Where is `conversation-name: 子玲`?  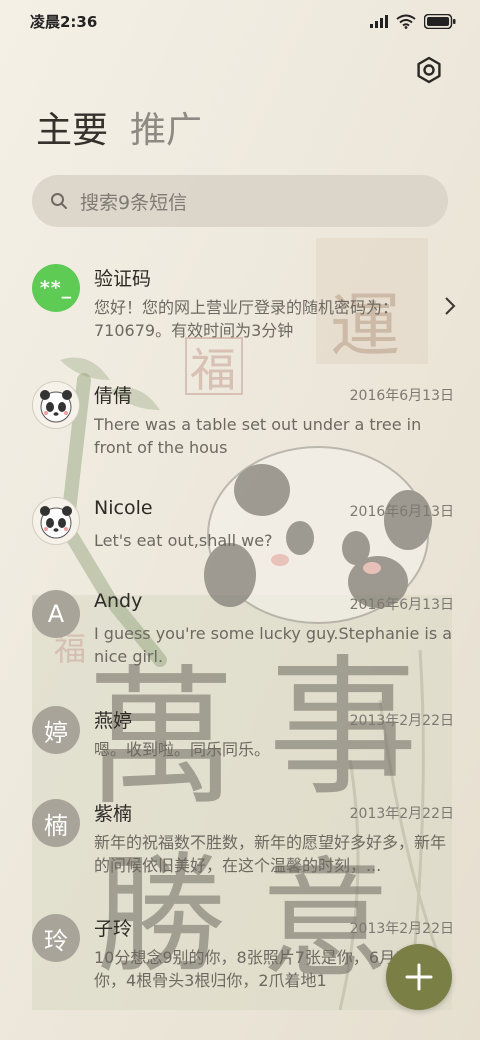
conversation-name: 子玲 is located at coordinates (113, 929).